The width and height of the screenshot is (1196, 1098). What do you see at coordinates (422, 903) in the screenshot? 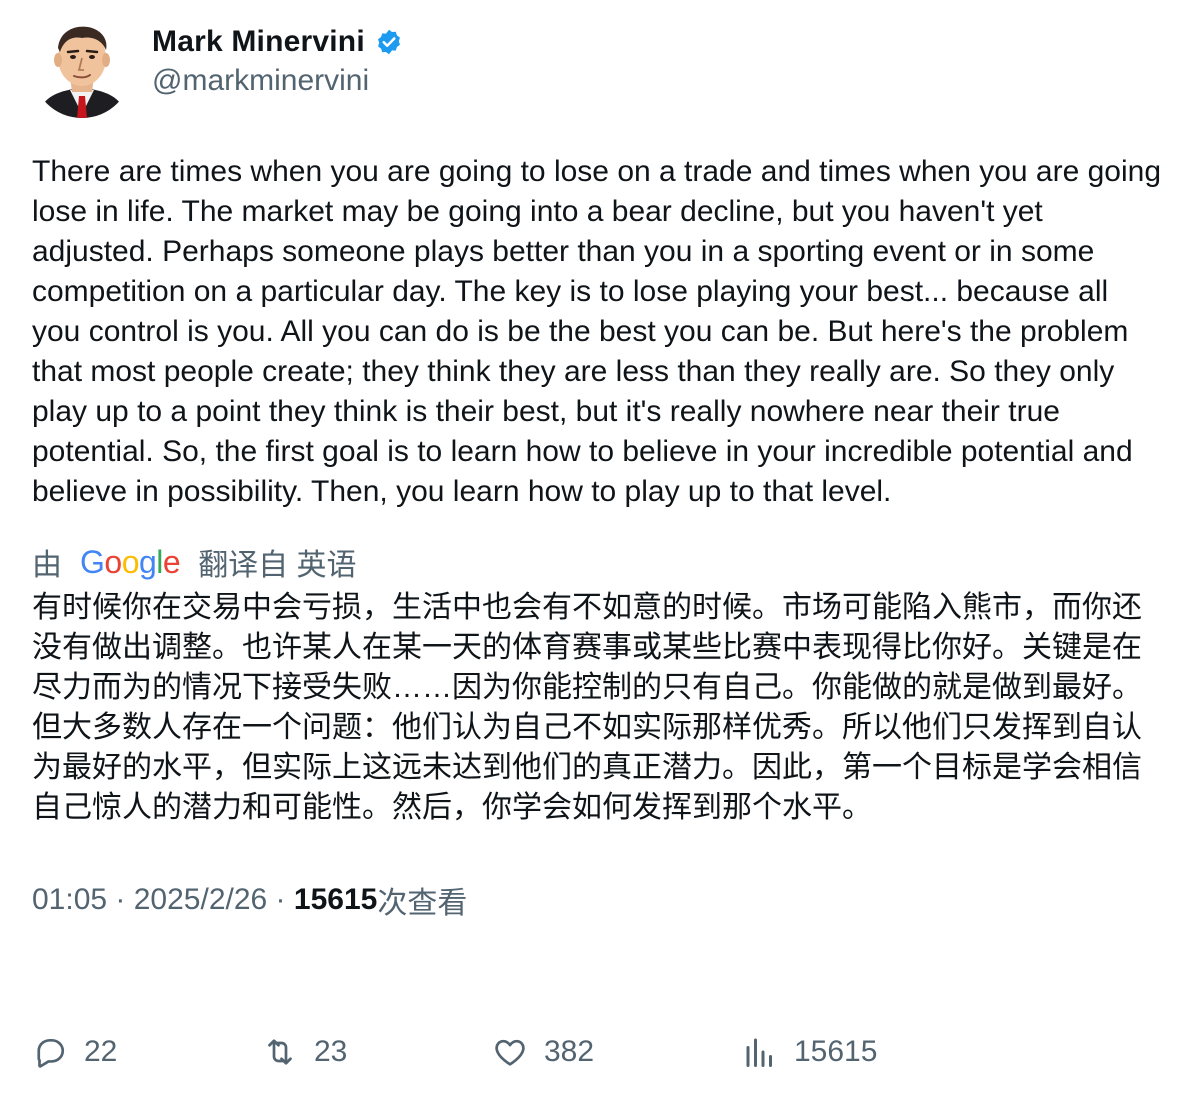
I see `views-label: 次查看` at bounding box center [422, 903].